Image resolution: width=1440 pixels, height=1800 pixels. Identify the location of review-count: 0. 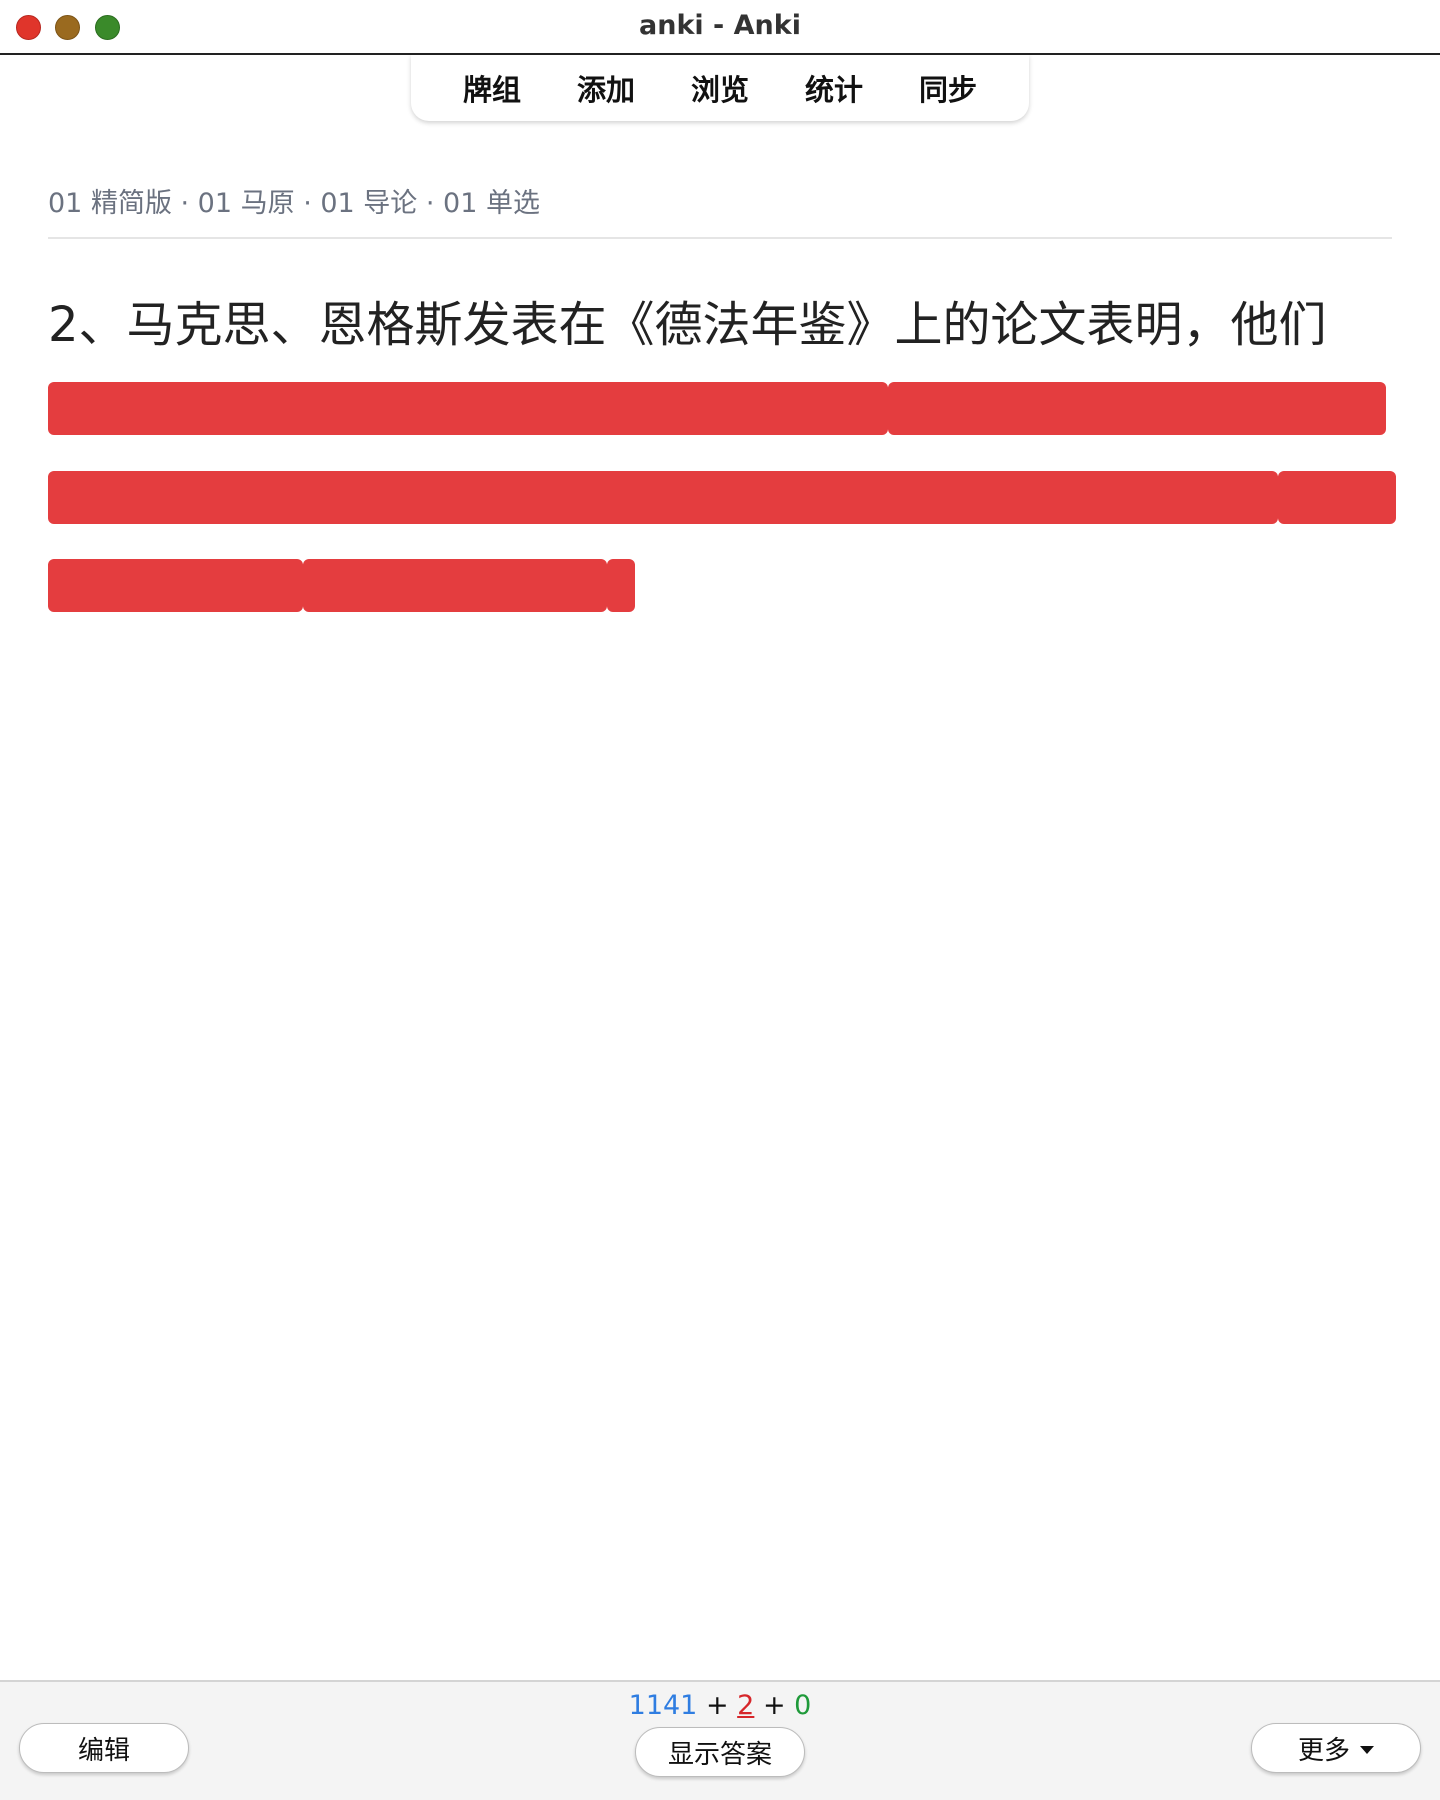
(803, 1705).